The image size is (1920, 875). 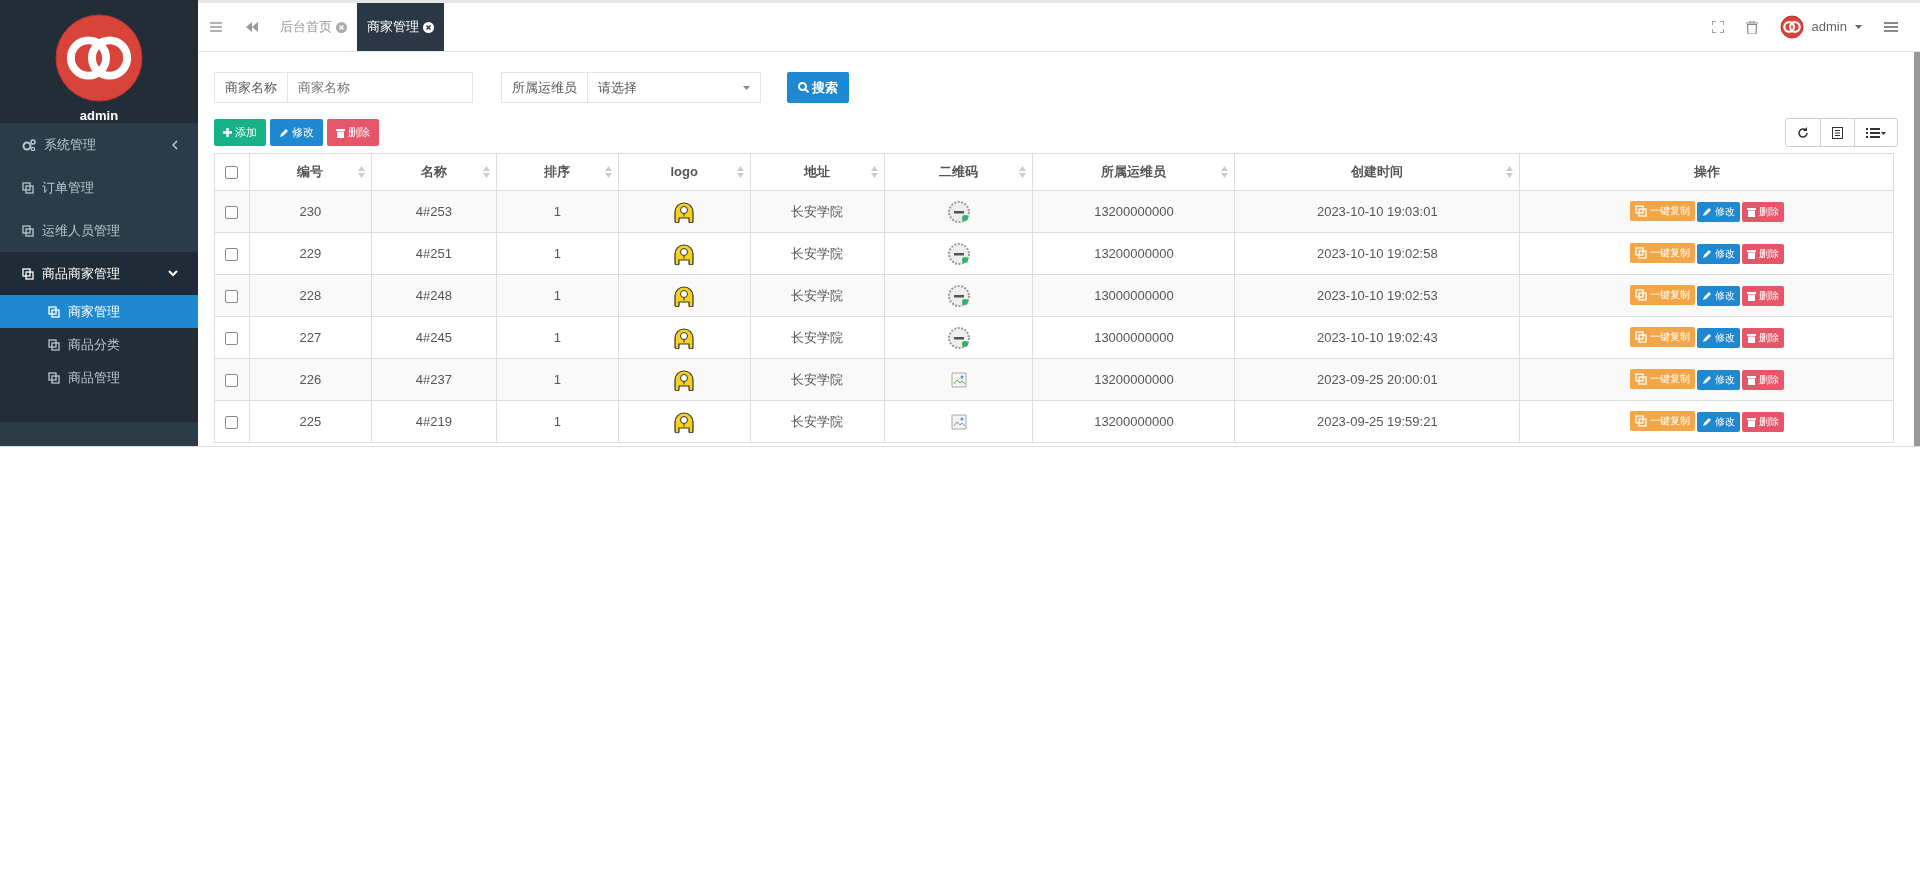 What do you see at coordinates (310, 295) in the screenshot?
I see `table-cell: 228` at bounding box center [310, 295].